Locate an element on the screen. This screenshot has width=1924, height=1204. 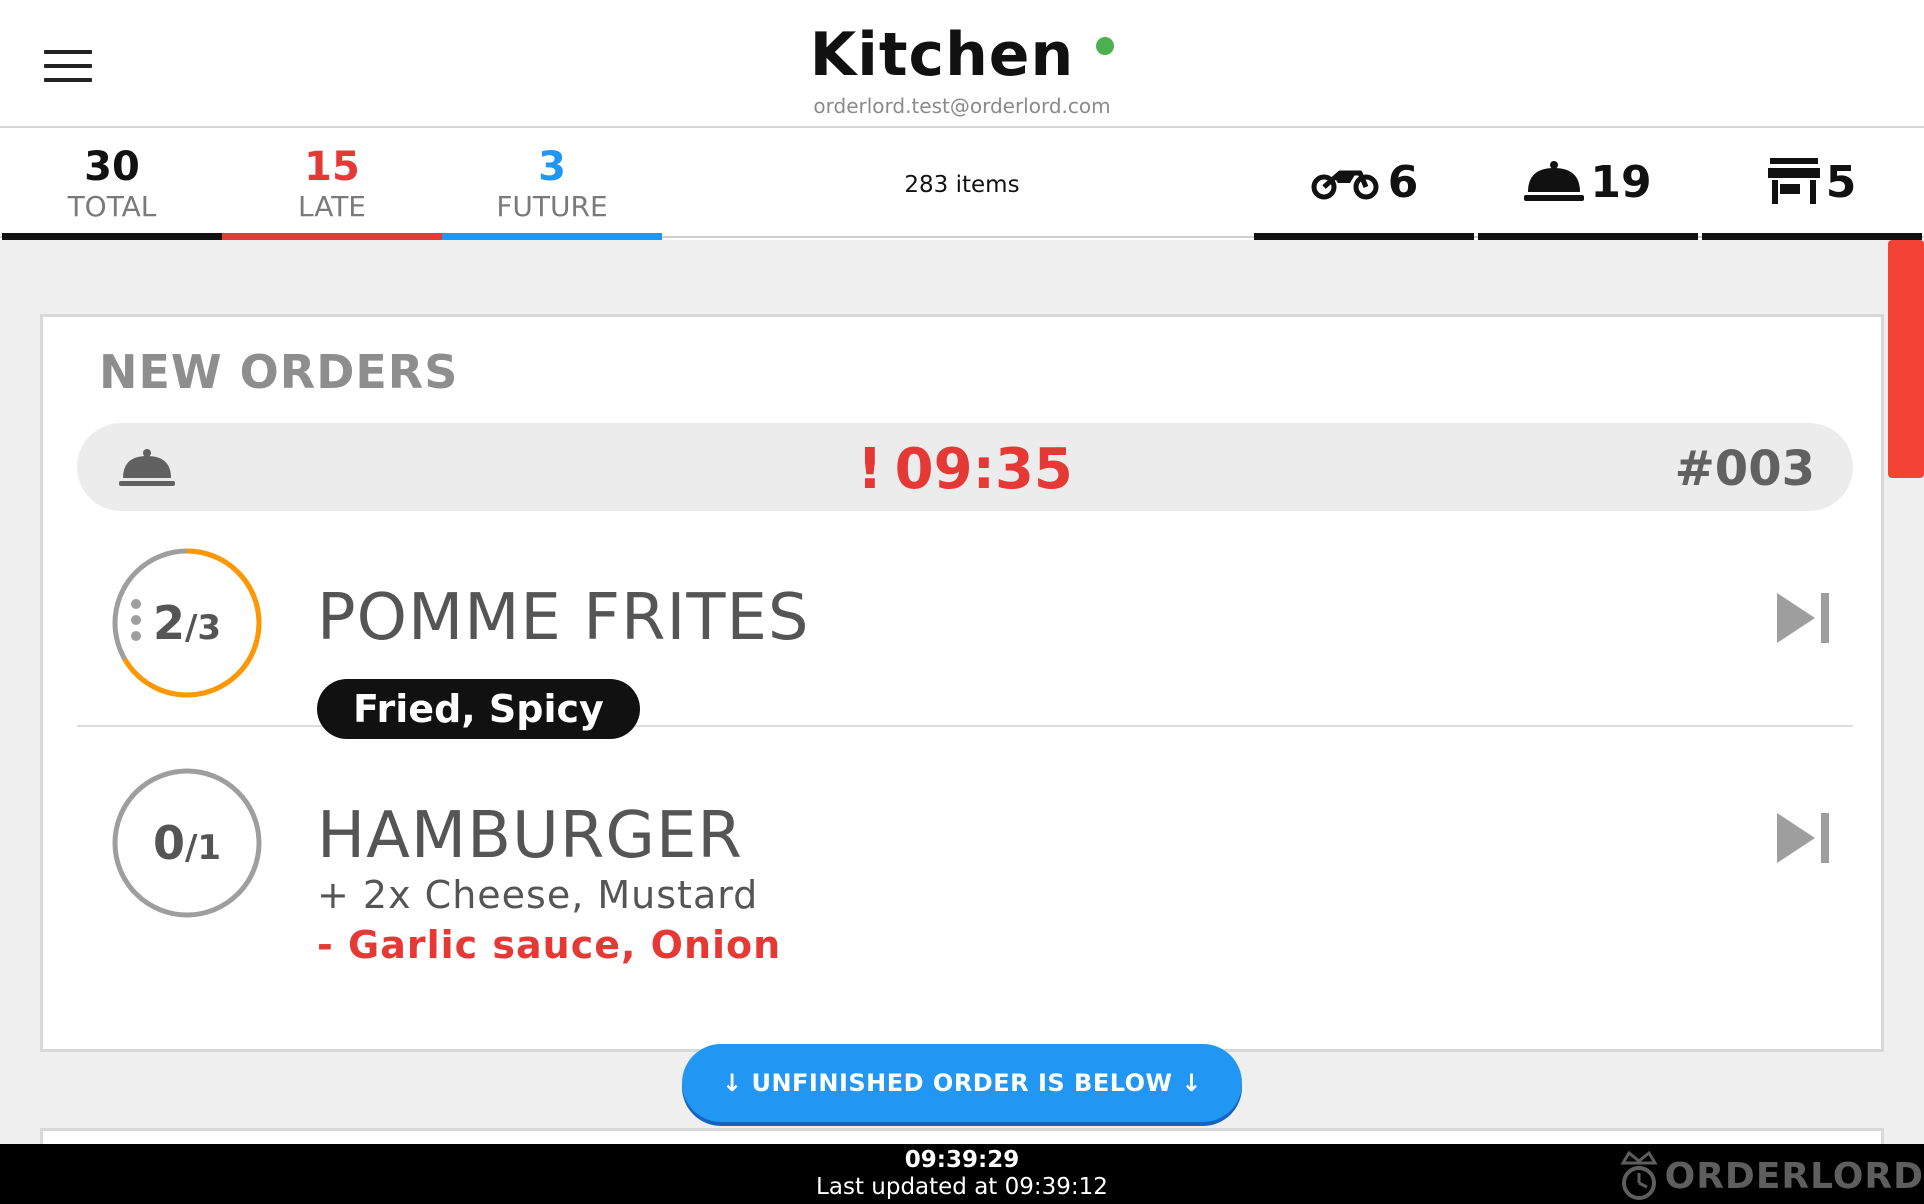
next-order-card is located at coordinates (962, 1136).